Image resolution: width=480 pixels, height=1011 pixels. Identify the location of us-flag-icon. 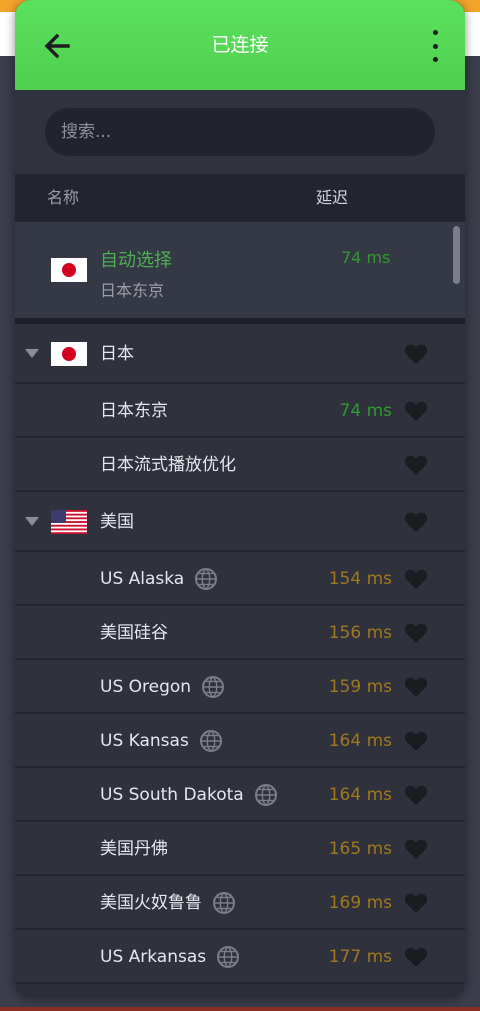
(69, 522).